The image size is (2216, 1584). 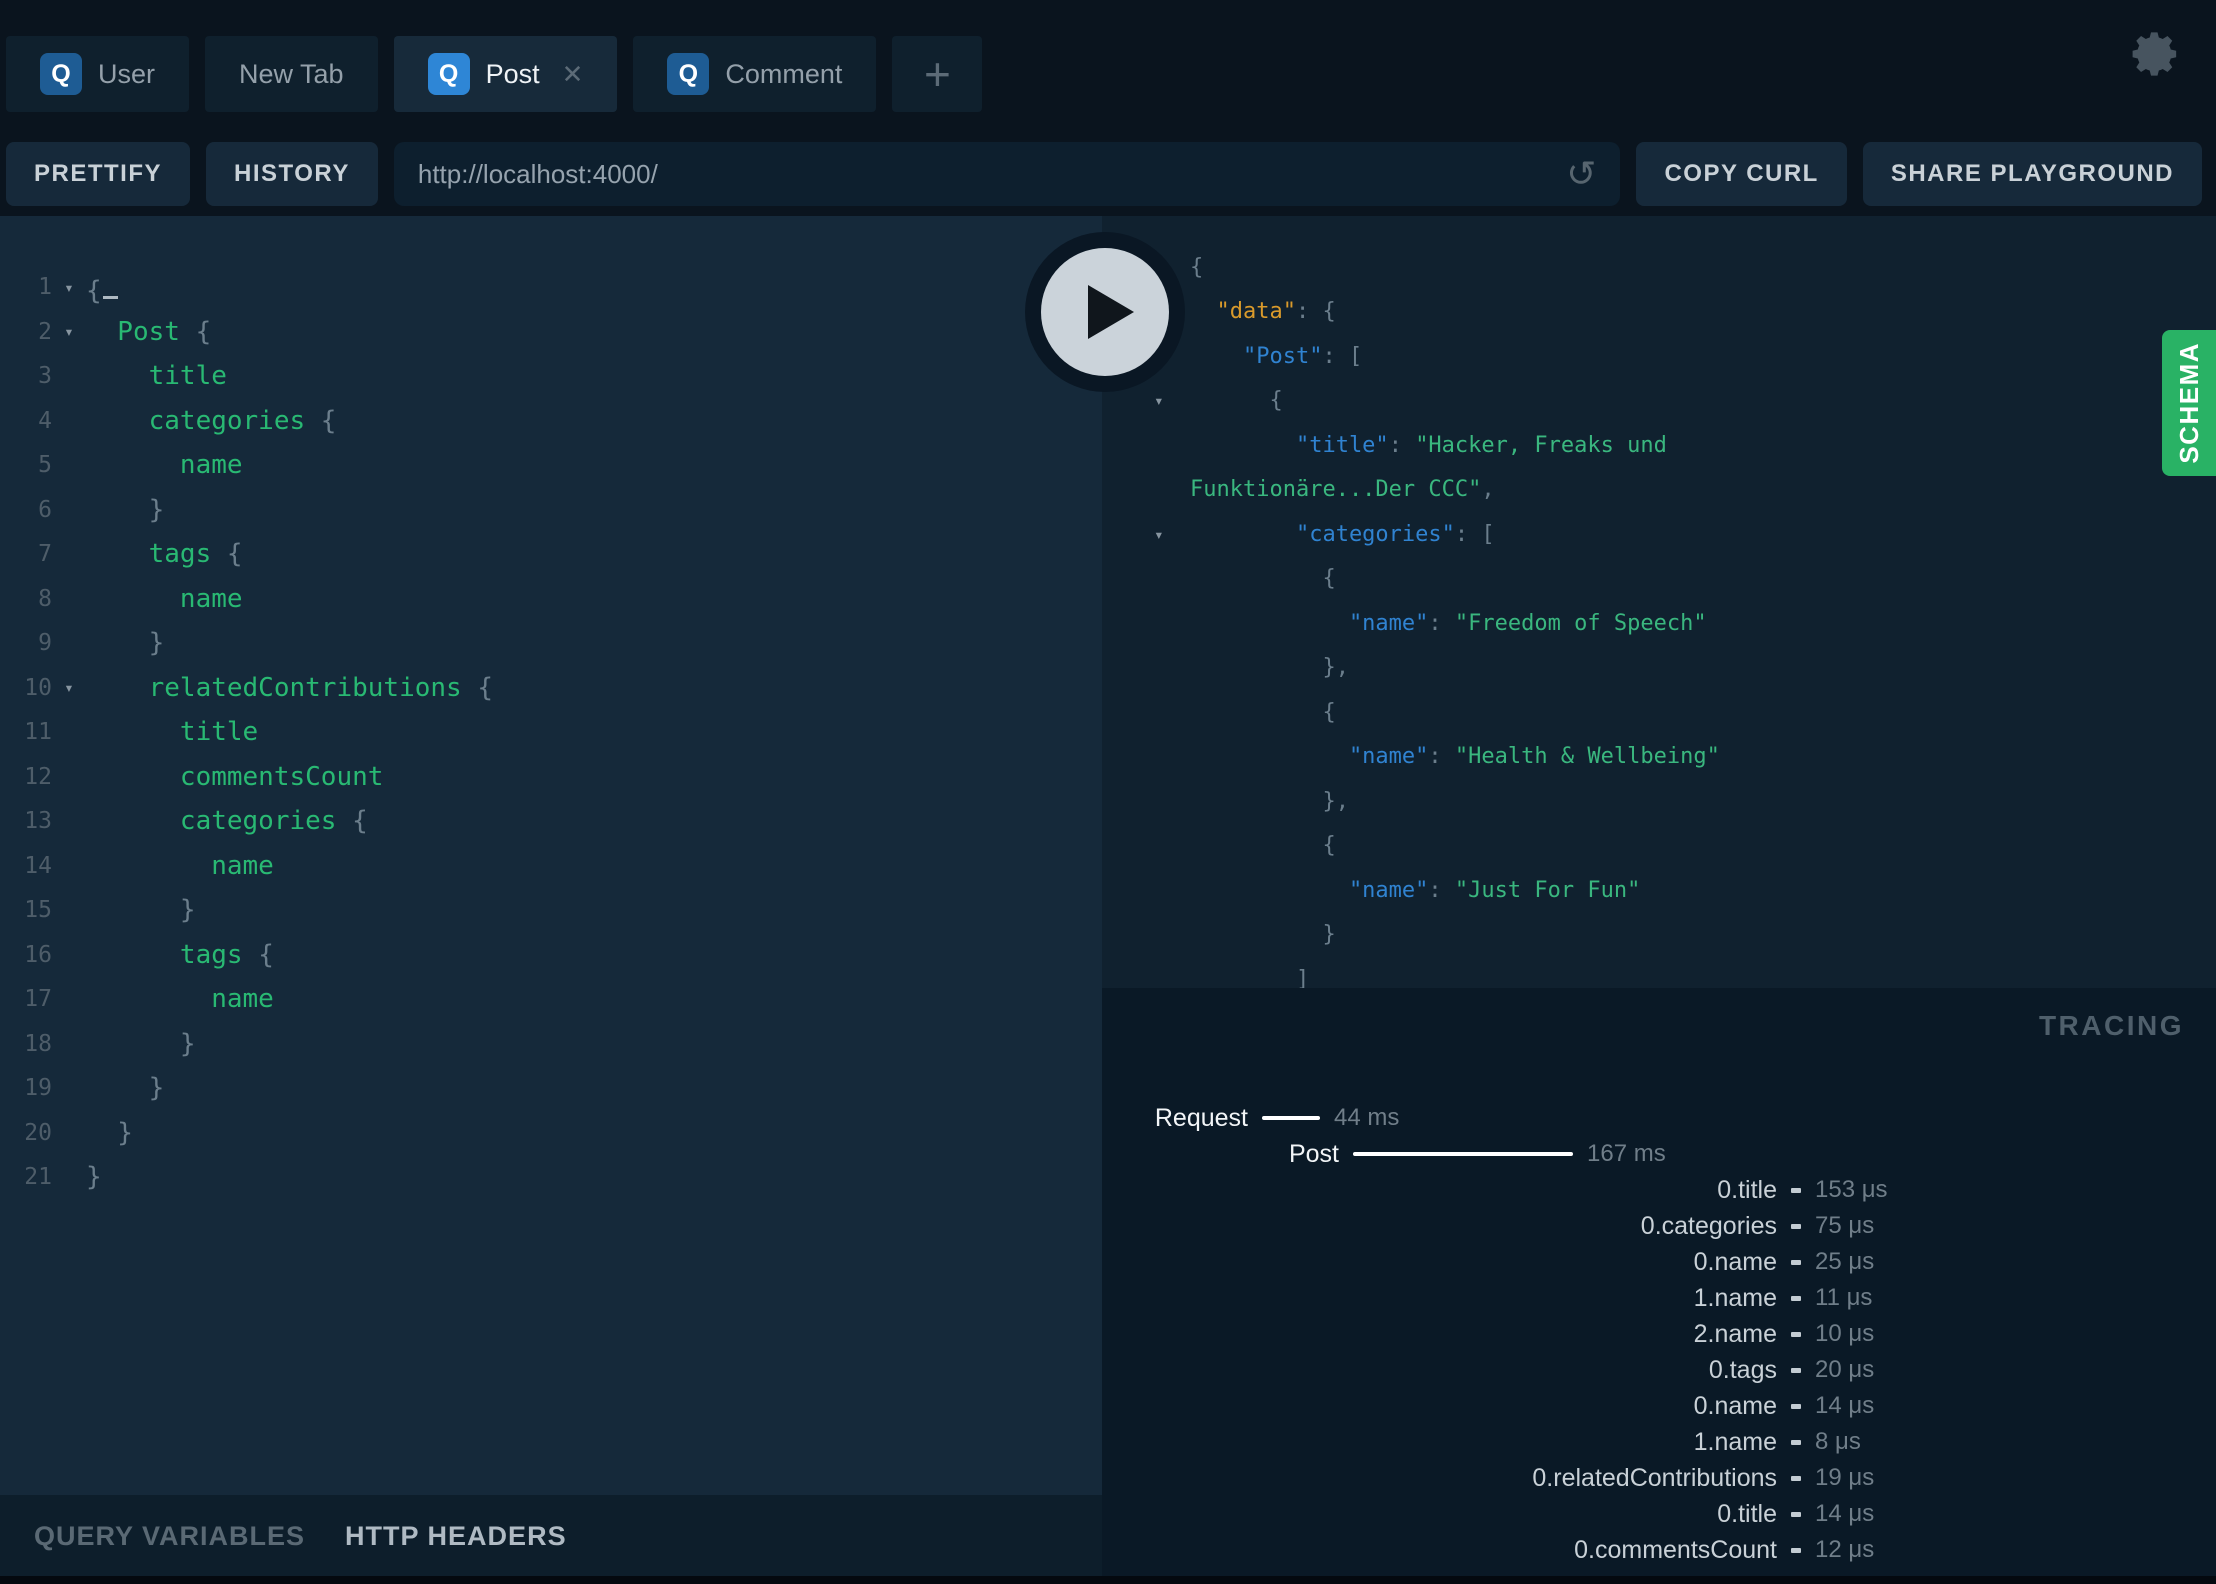 What do you see at coordinates (38, 687) in the screenshot?
I see `line-number: 10` at bounding box center [38, 687].